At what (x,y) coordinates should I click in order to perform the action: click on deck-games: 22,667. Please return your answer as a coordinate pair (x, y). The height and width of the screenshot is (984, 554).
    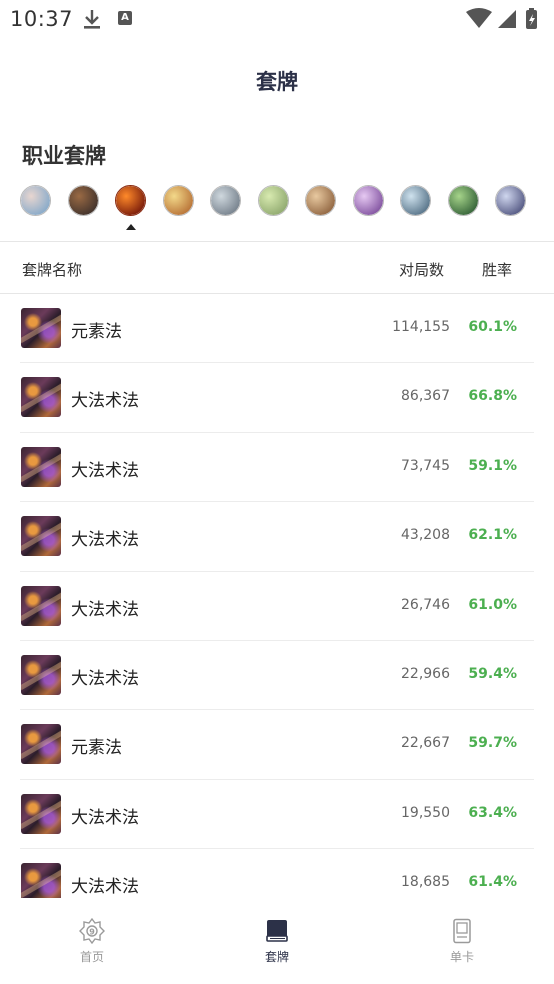
    Looking at the image, I should click on (425, 743).